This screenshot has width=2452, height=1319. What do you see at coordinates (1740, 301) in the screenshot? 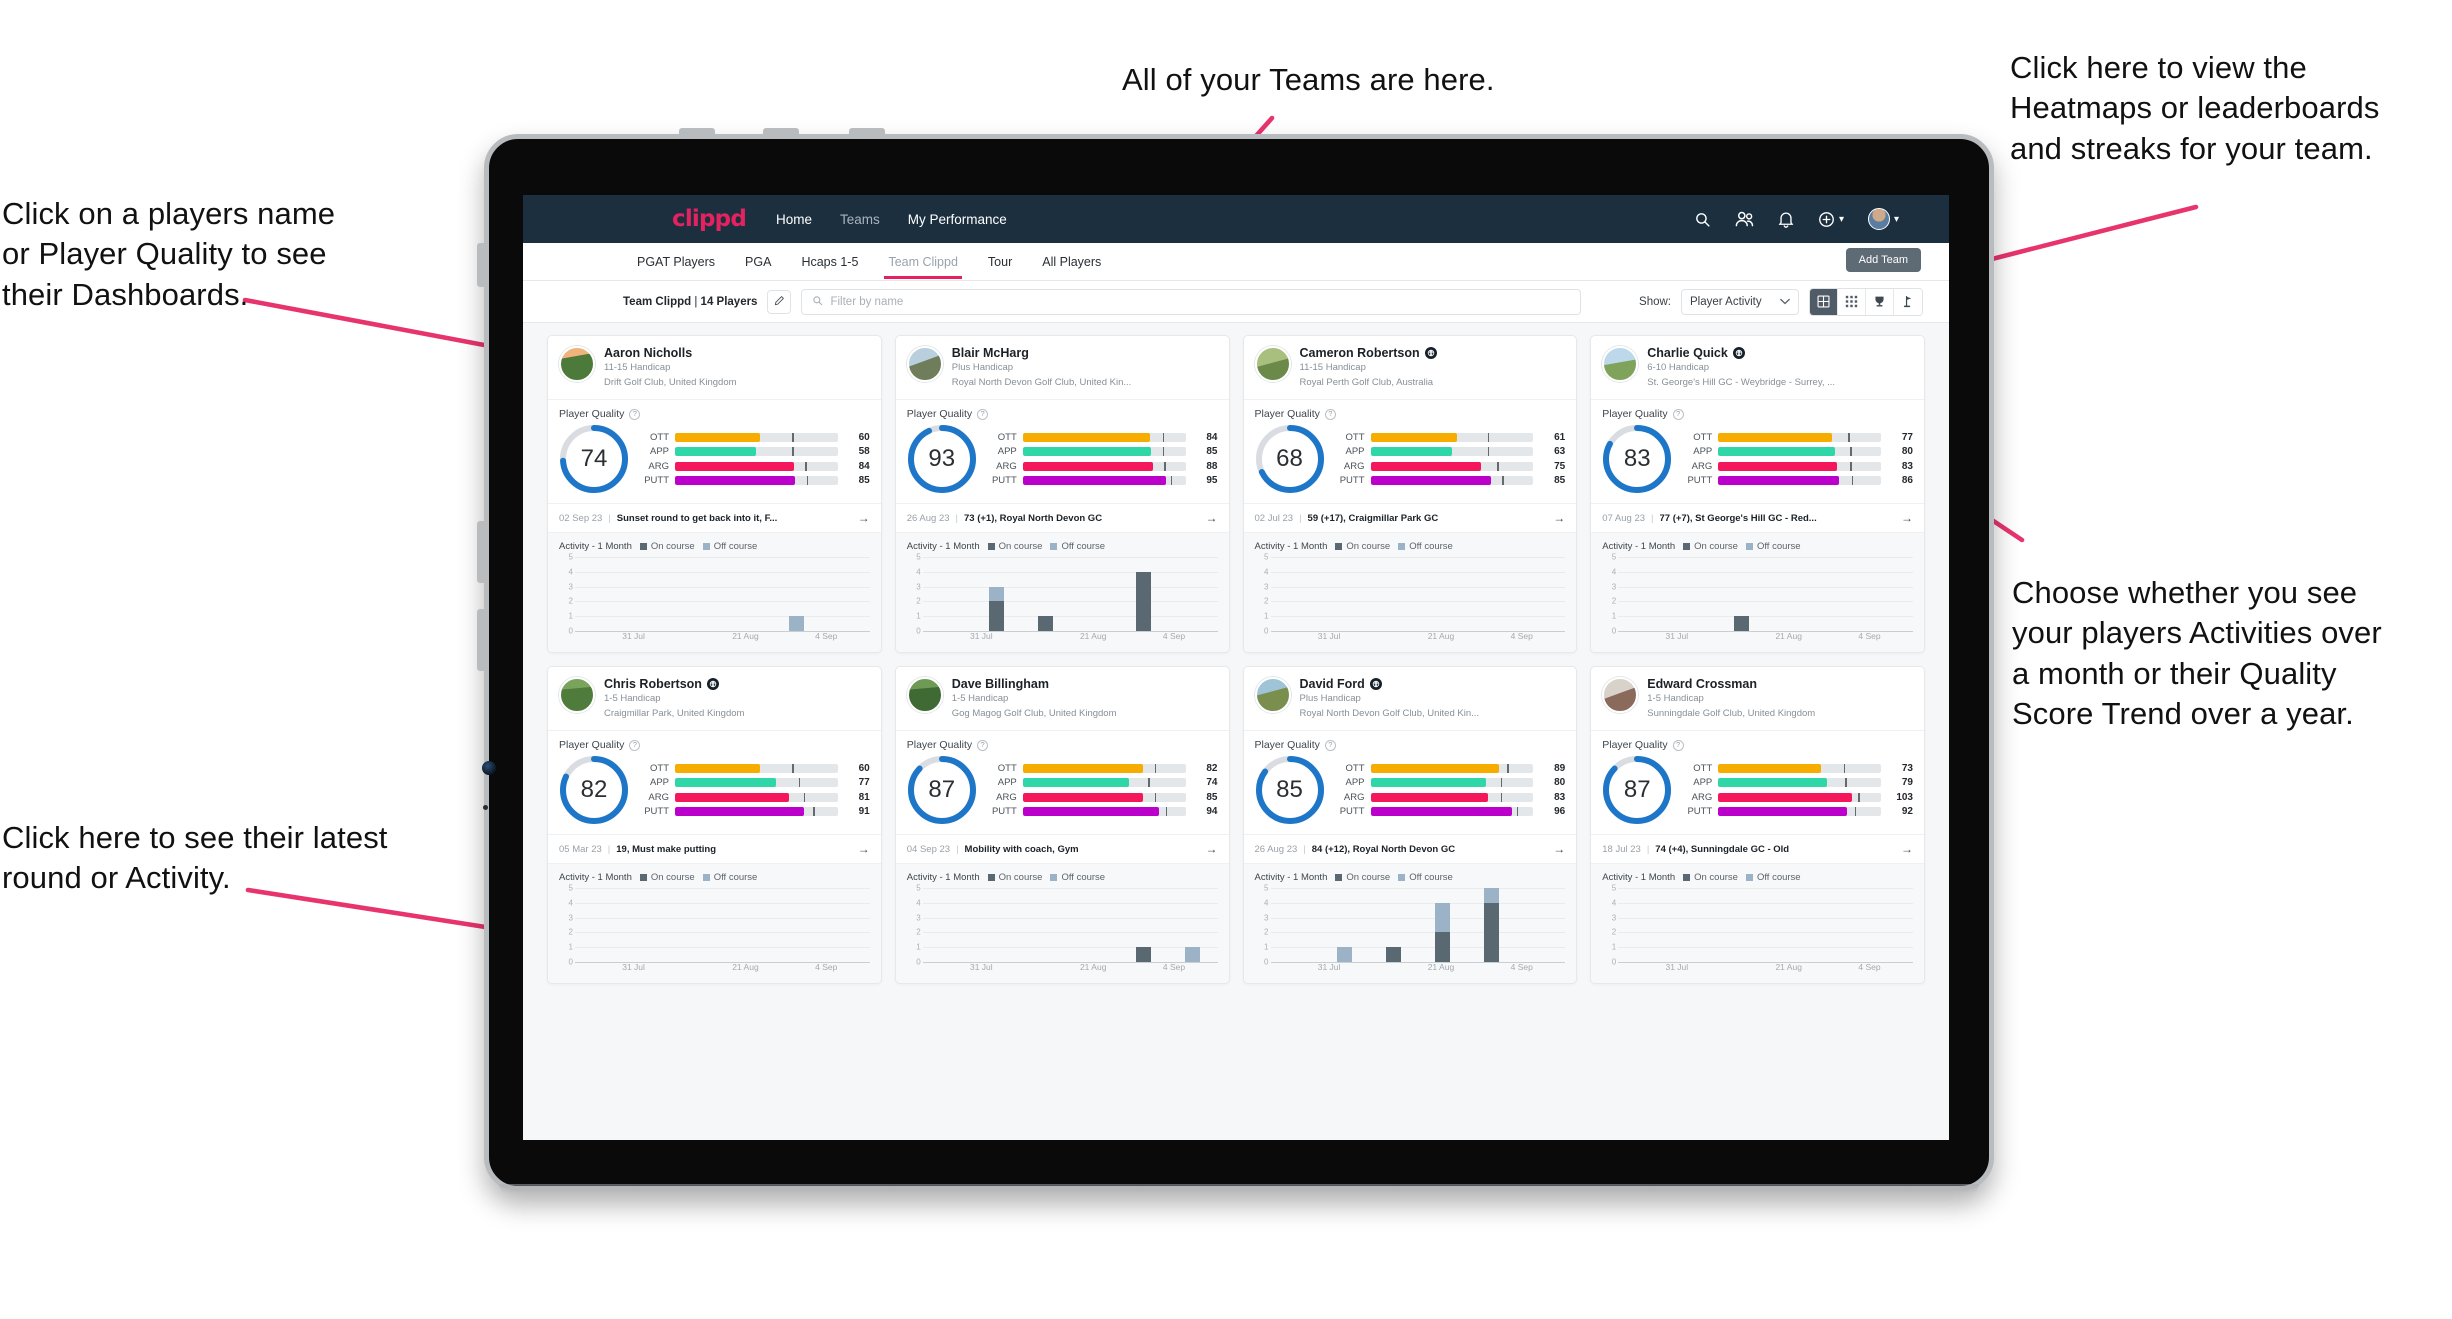
I see `show-select: Player Activity` at bounding box center [1740, 301].